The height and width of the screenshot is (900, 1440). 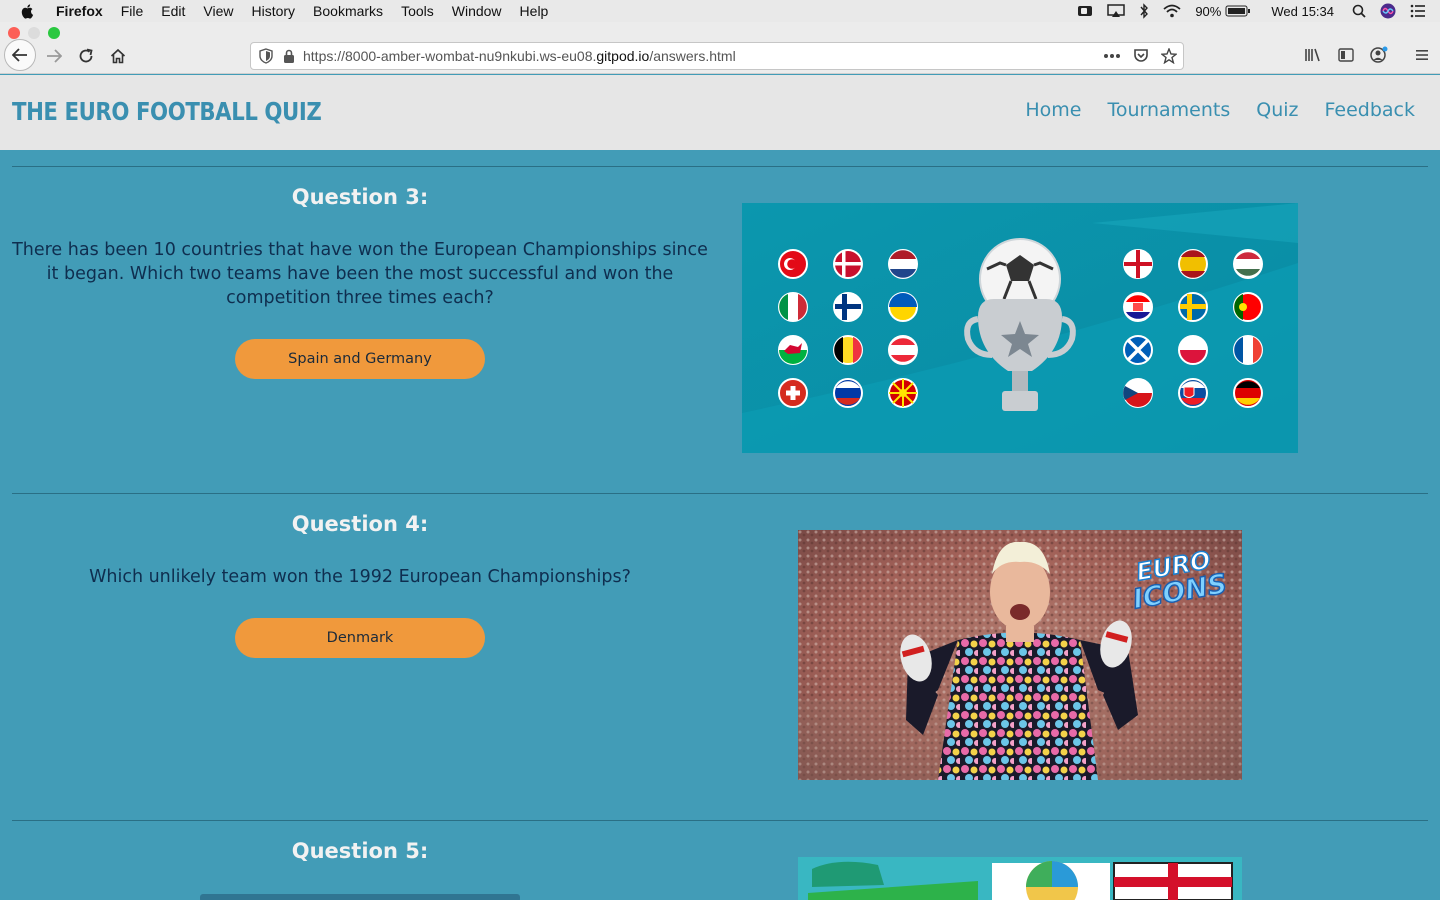 I want to click on menu-app-firefox: Firefox, so click(x=79, y=11).